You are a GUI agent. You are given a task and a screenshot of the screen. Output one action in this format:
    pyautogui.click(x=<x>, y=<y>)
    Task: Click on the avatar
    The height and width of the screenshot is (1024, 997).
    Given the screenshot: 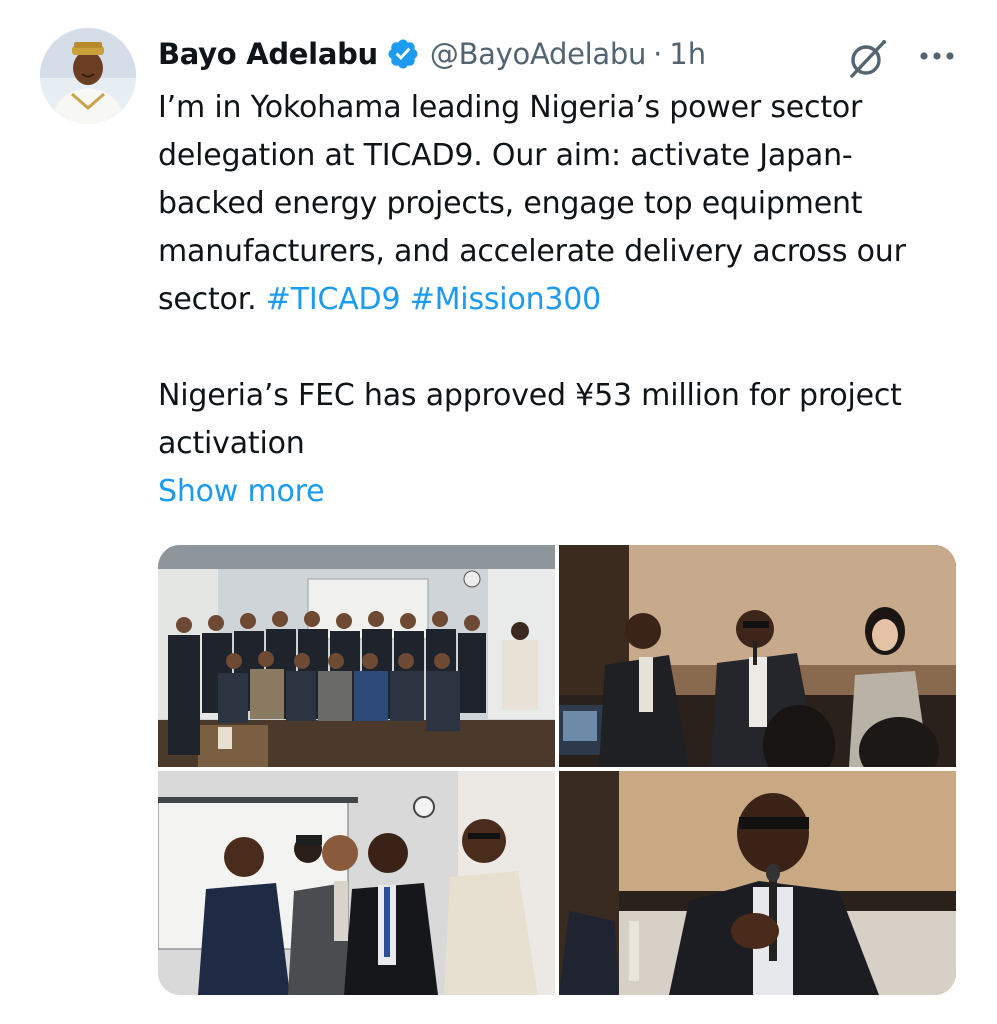 What is the action you would take?
    pyautogui.click(x=88, y=76)
    